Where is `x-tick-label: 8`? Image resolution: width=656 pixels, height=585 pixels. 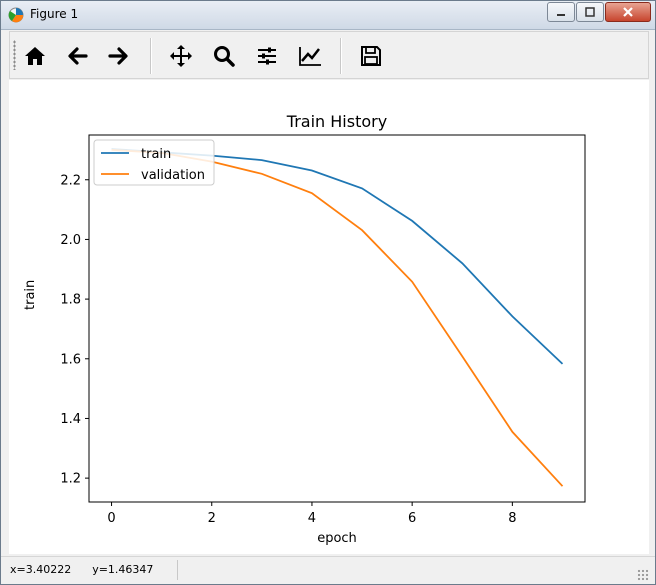
x-tick-label: 8 is located at coordinates (512, 518).